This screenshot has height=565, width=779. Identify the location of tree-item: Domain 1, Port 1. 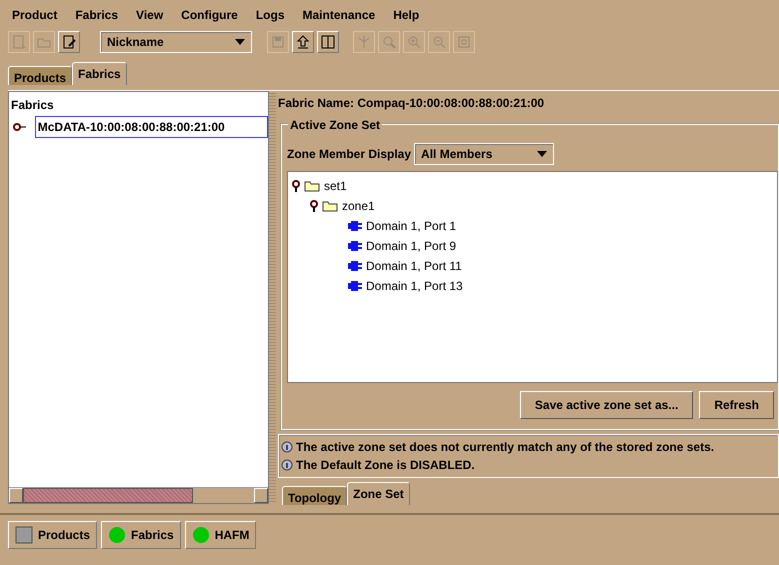
(411, 226).